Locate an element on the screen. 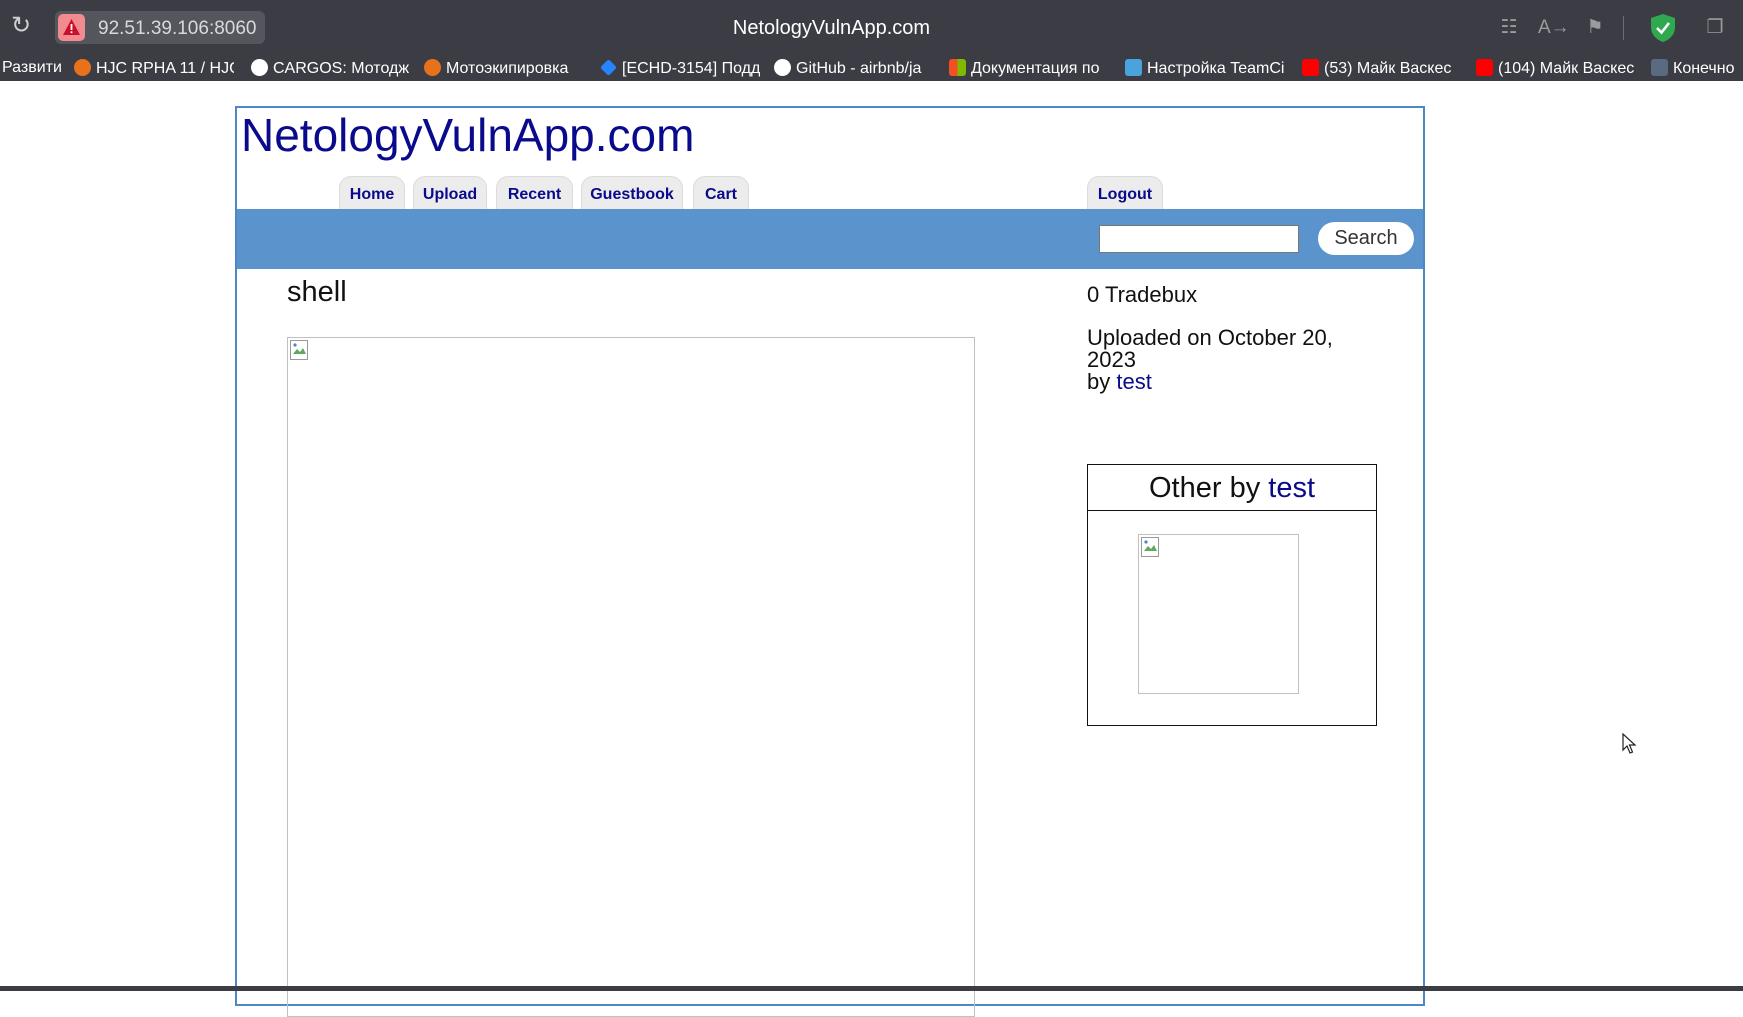 The image size is (1743, 1017). c-logo-icon is located at coordinates (259, 67).